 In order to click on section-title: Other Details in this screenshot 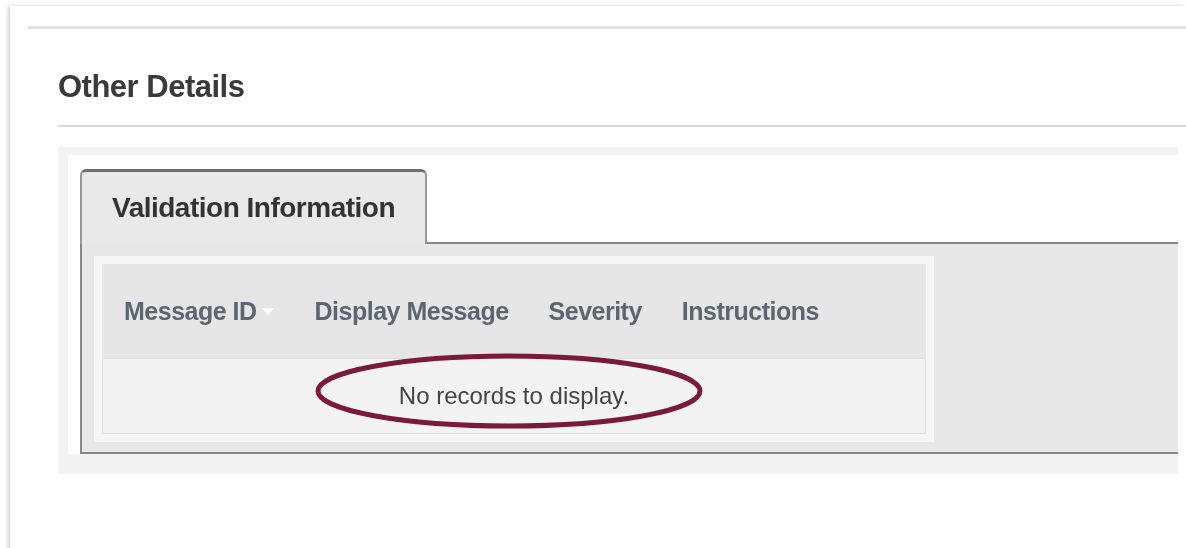, I will do `click(152, 87)`.